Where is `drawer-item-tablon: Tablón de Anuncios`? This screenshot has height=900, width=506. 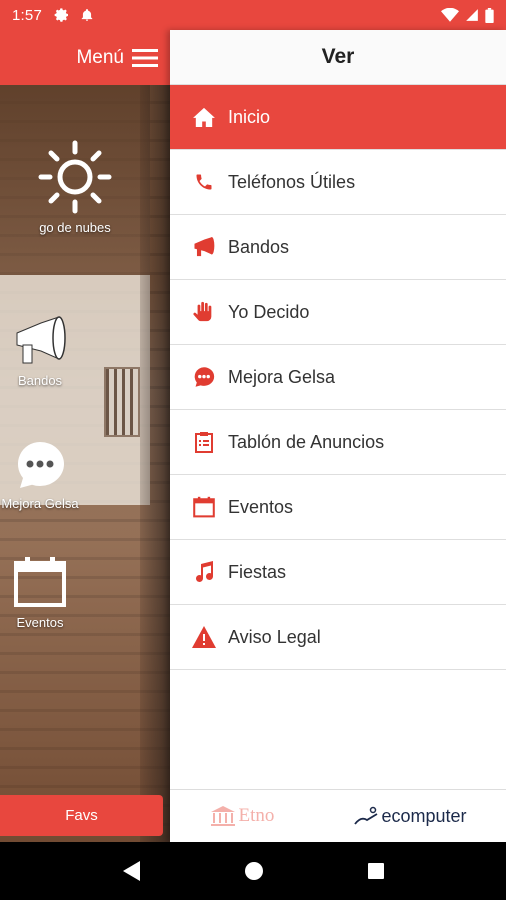
drawer-item-tablon: Tablón de Anuncios is located at coordinates (338, 442).